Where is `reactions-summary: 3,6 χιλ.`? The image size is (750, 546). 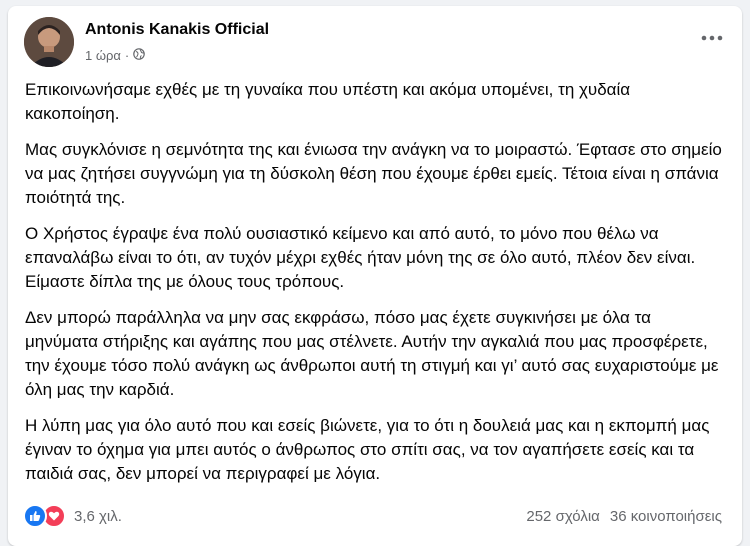
reactions-summary: 3,6 χιλ. is located at coordinates (72, 516).